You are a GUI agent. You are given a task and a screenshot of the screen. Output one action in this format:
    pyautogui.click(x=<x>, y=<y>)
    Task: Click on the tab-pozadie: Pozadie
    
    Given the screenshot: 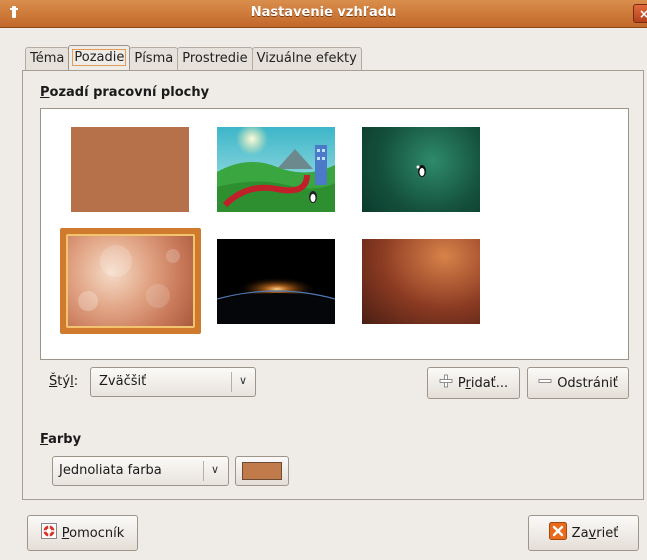 What is the action you would take?
    pyautogui.click(x=99, y=57)
    